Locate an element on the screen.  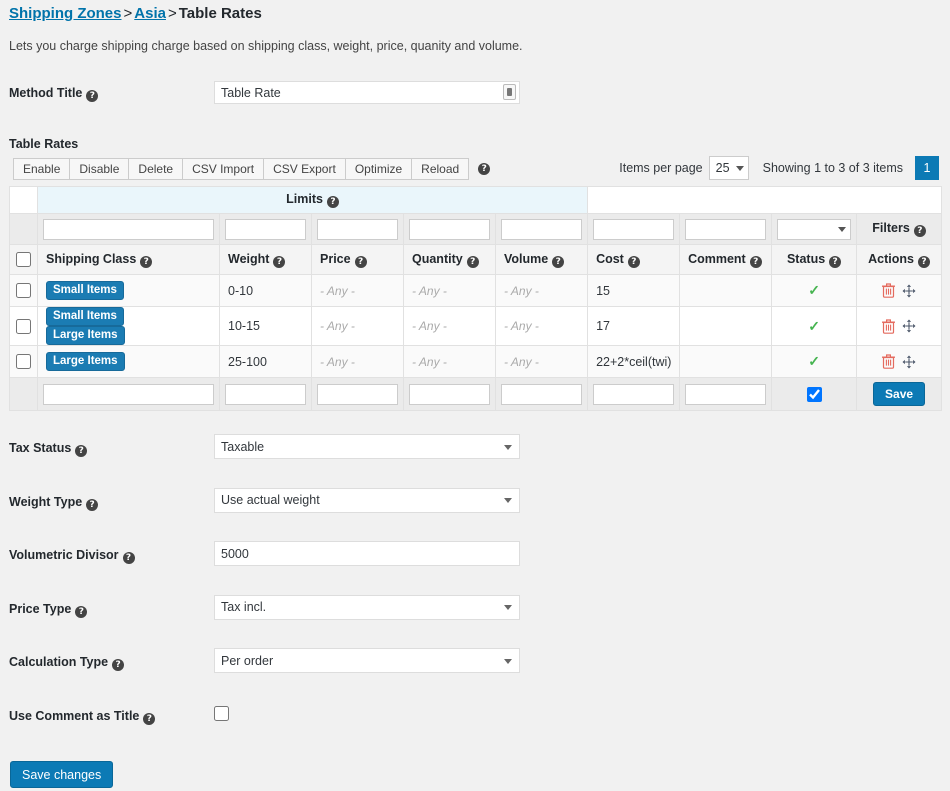
help-icon-shipping-class: ? is located at coordinates (146, 261).